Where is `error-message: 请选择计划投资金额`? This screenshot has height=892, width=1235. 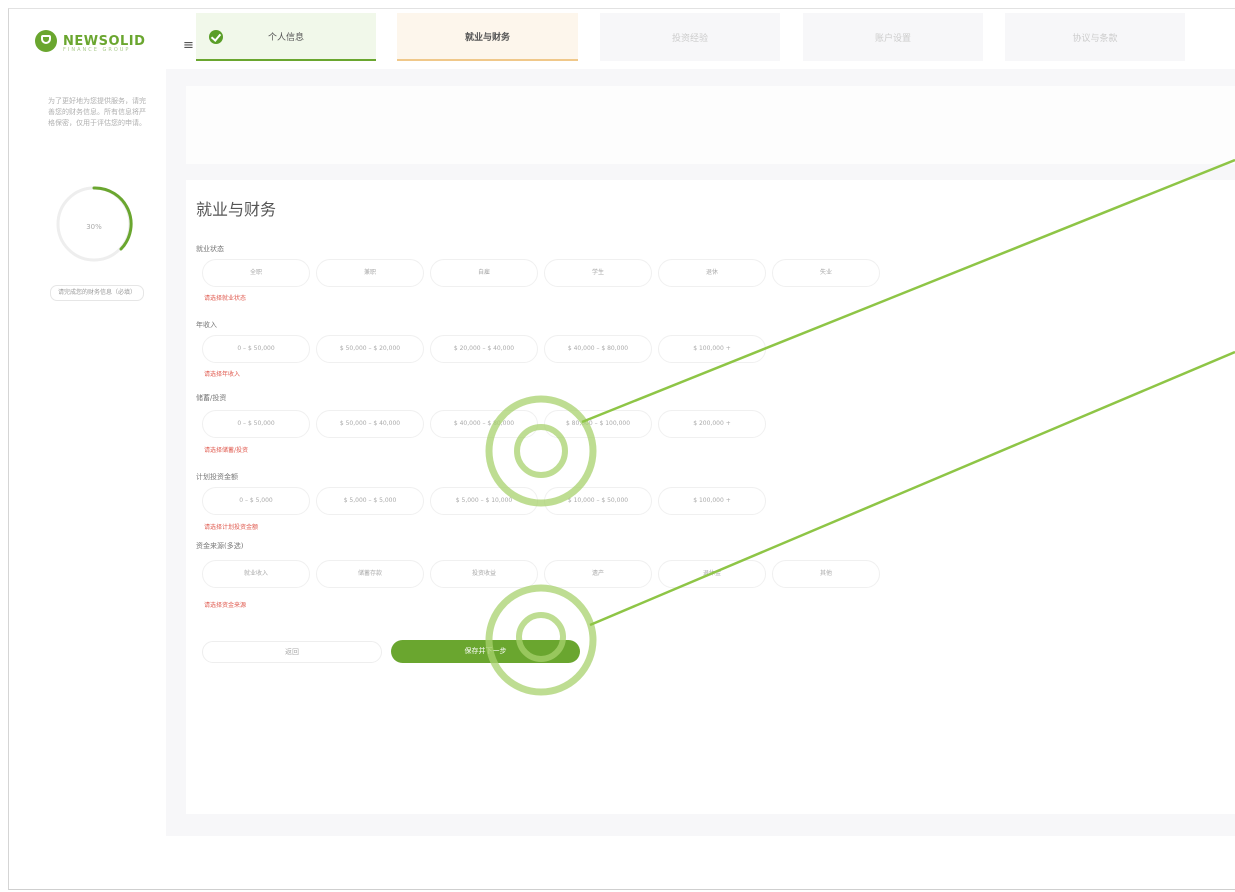
error-message: 请选择计划投资金额 is located at coordinates (231, 527).